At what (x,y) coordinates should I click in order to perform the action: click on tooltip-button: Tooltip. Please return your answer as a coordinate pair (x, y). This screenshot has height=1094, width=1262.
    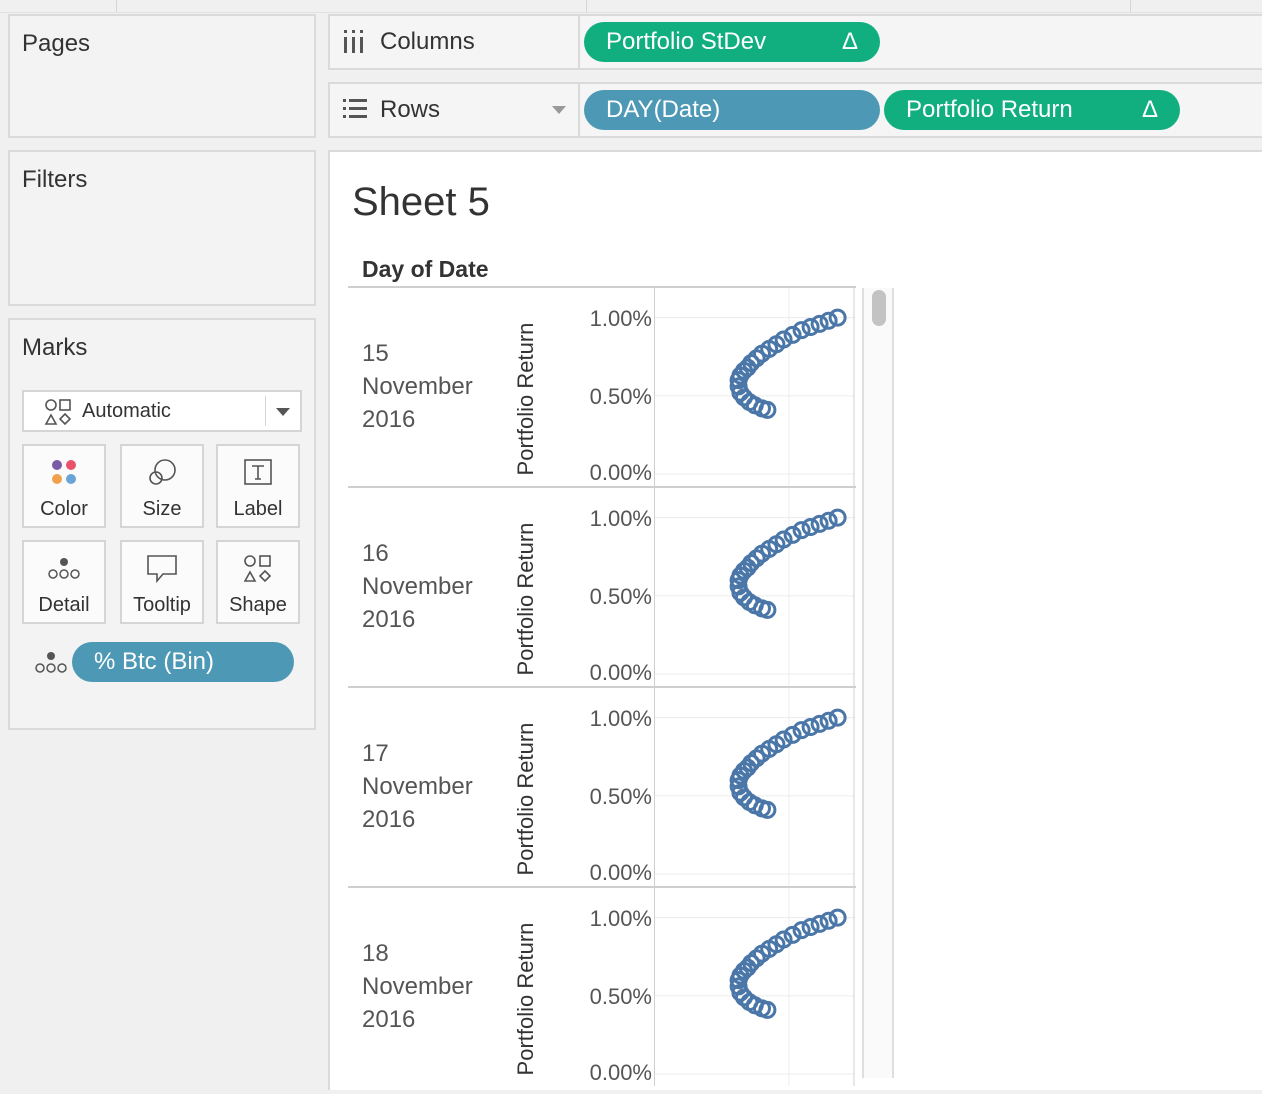
    Looking at the image, I should click on (162, 582).